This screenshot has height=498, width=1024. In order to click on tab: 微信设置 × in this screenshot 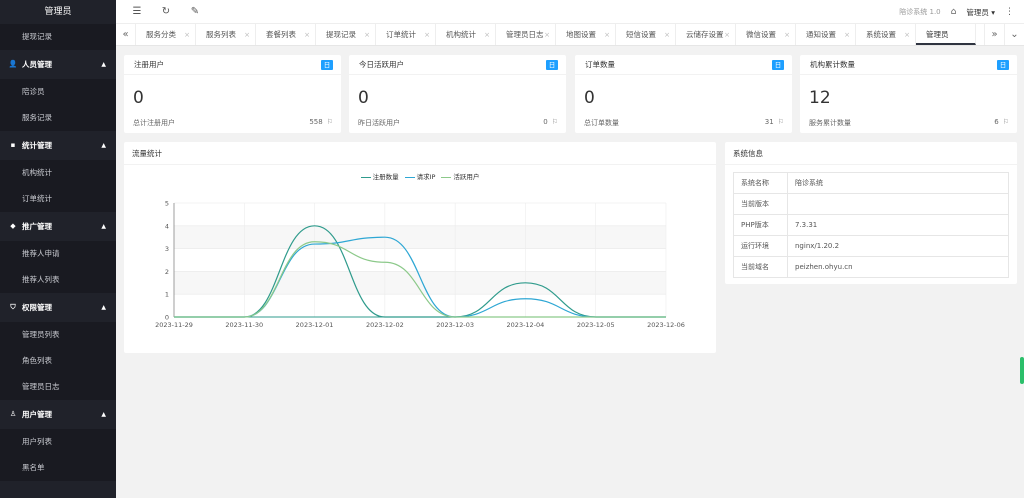, I will do `click(766, 34)`.